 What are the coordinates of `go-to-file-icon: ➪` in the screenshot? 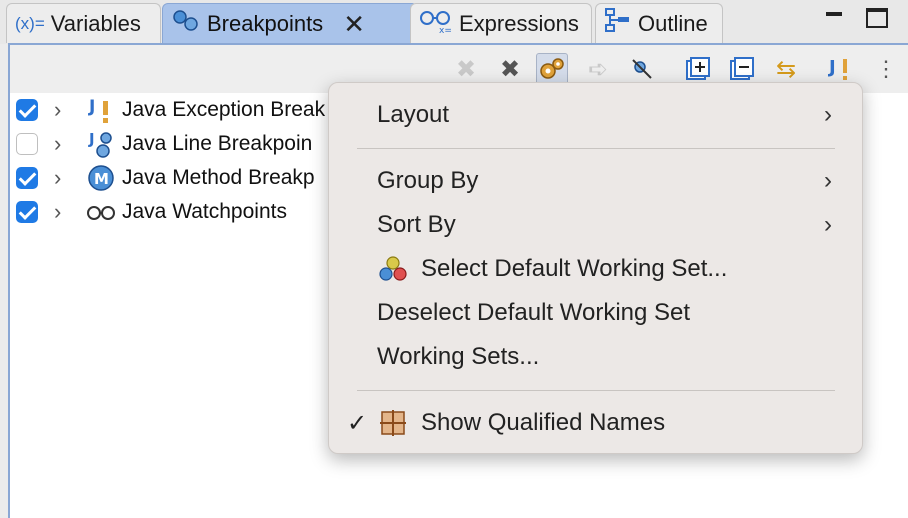 It's located at (598, 69).